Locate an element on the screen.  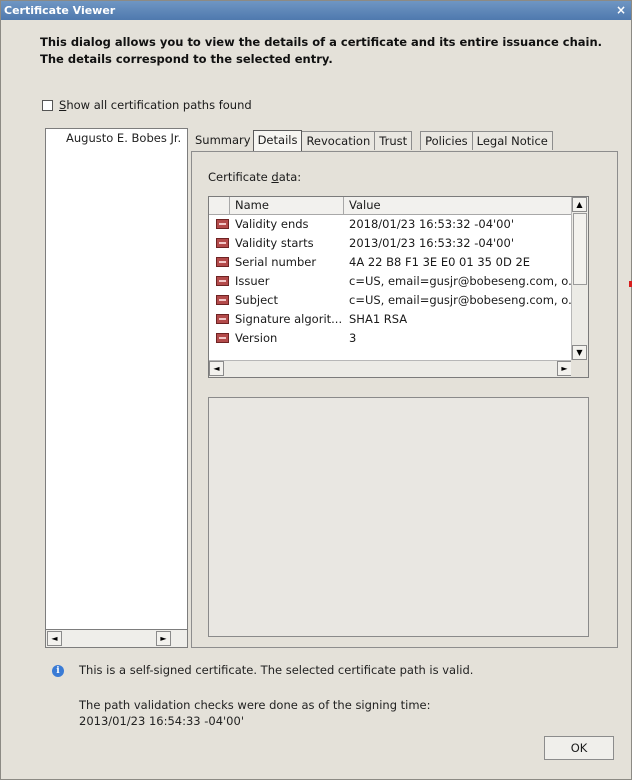
tree-item-certificate: Augusto E. Bobes Jr. is located at coordinates (123, 138).